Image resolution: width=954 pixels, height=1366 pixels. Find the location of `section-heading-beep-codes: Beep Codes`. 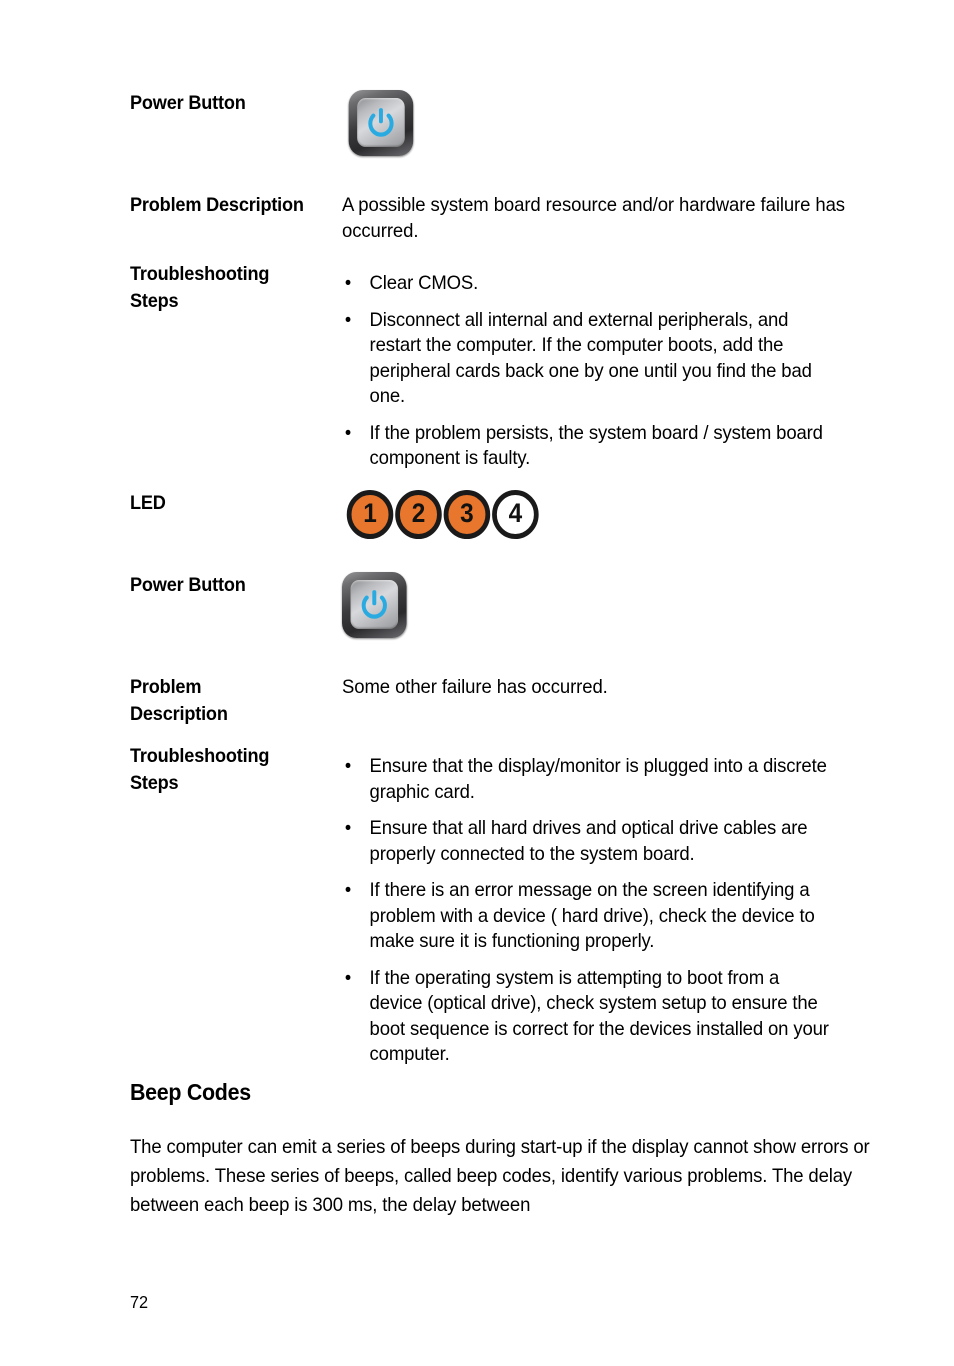

section-heading-beep-codes: Beep Codes is located at coordinates (190, 1092).